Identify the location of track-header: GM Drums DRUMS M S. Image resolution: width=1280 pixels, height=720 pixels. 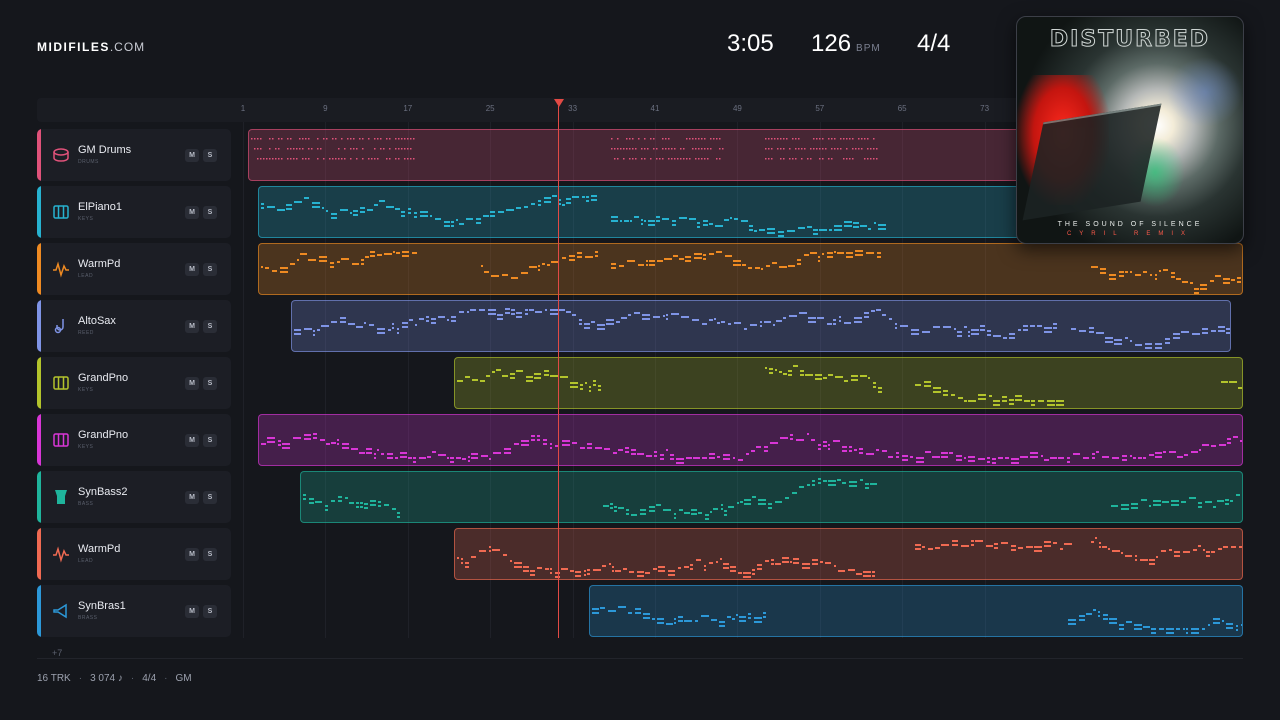
(134, 155).